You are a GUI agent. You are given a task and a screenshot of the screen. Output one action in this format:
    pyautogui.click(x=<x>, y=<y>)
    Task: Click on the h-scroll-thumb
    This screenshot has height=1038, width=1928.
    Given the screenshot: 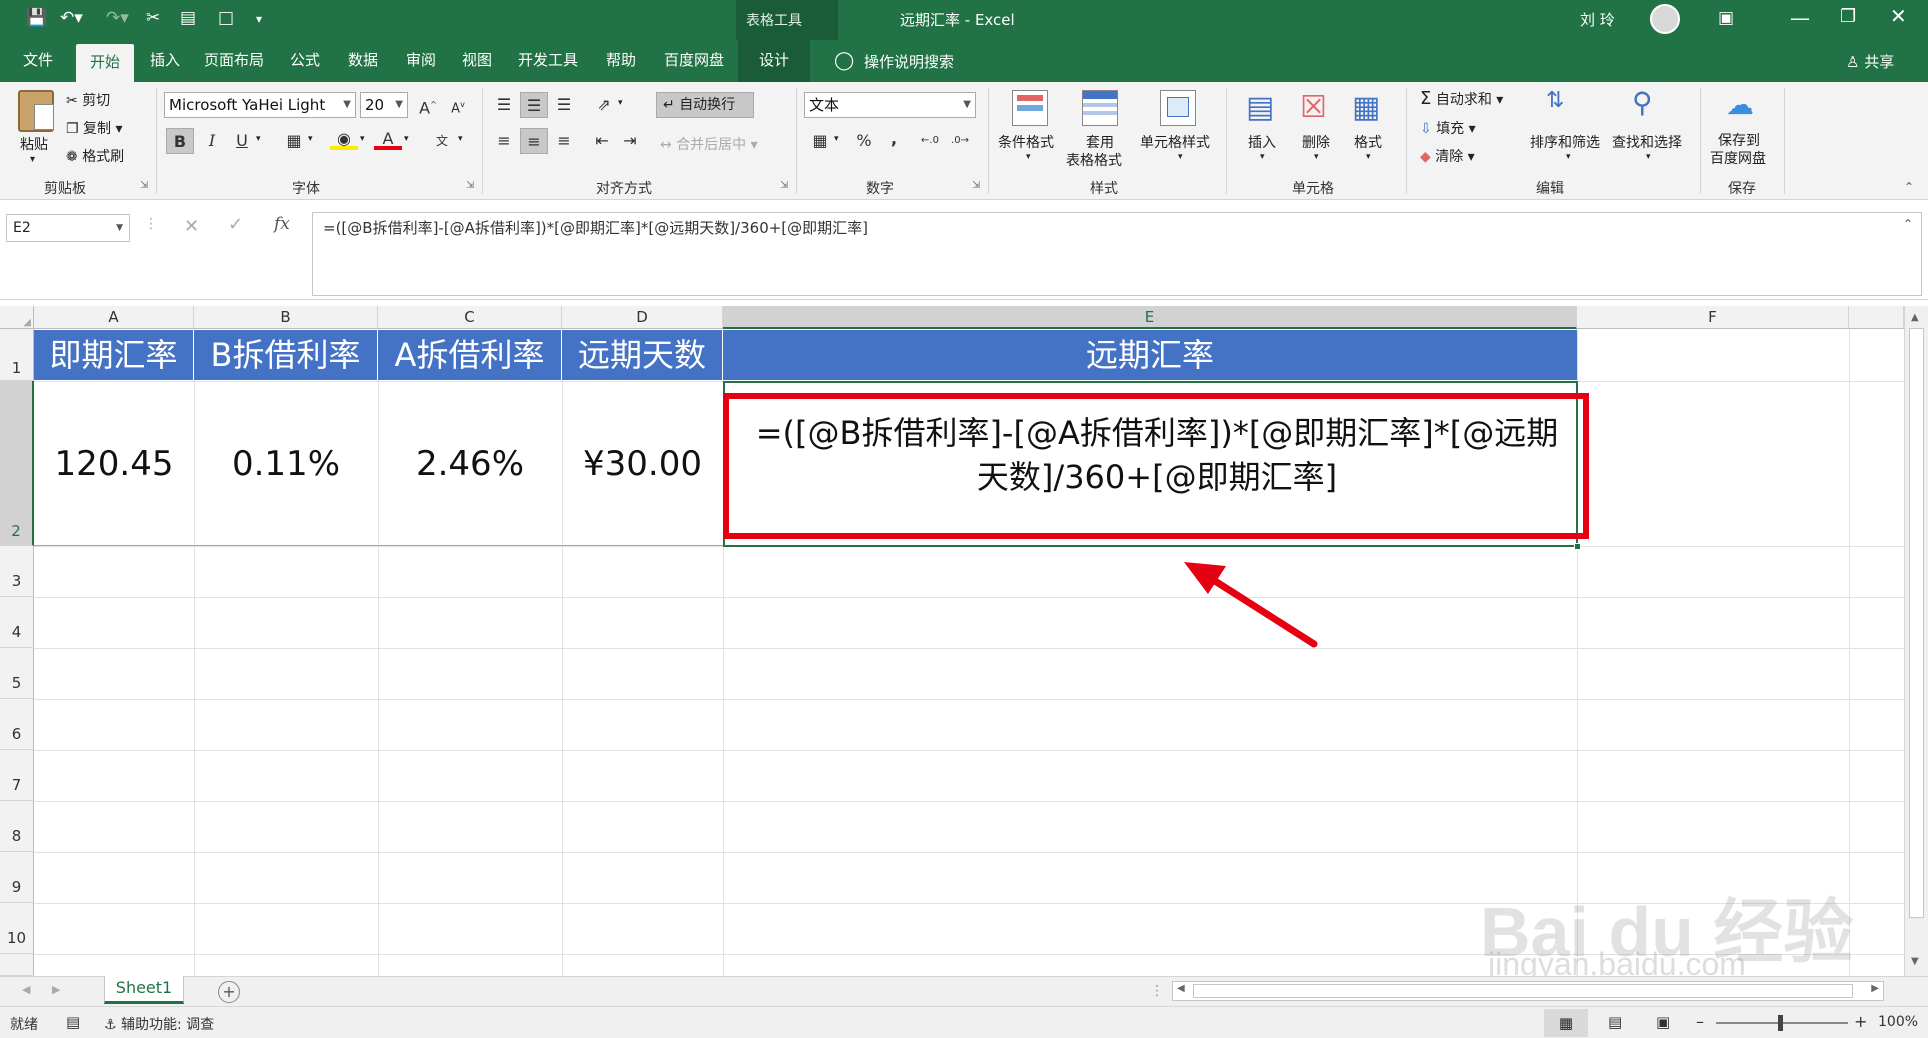 What is the action you would take?
    pyautogui.click(x=1523, y=991)
    